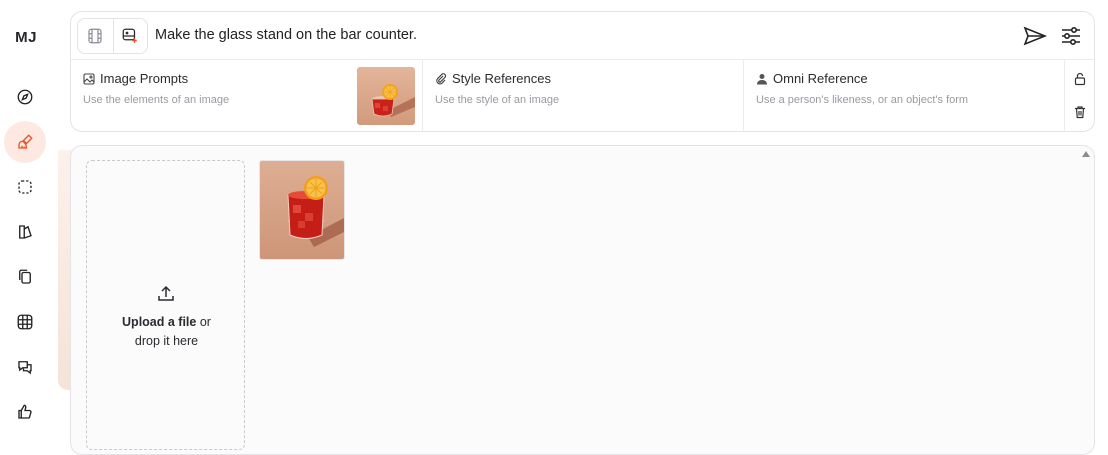 The image size is (1108, 455). I want to click on person-icon, so click(762, 78).